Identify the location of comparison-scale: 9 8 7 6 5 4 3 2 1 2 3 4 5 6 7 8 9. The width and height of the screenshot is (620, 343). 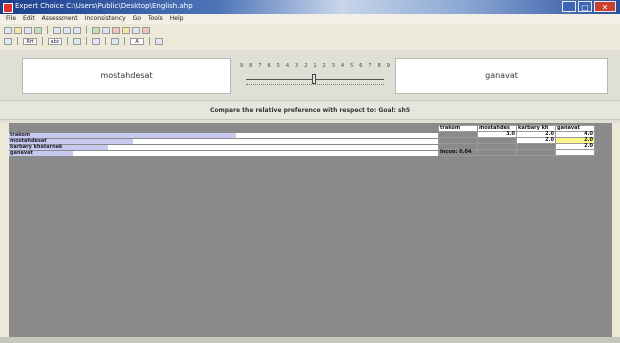
(315, 76).